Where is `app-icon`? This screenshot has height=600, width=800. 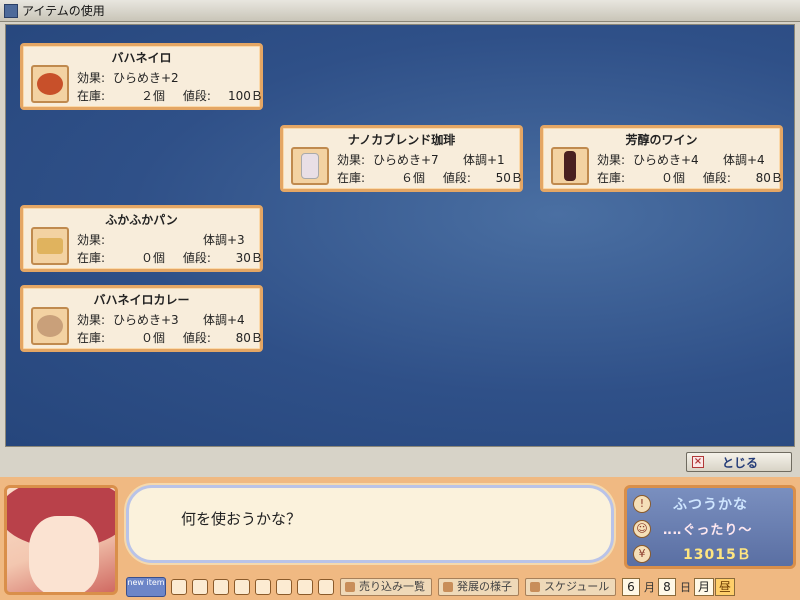
app-icon is located at coordinates (11, 10).